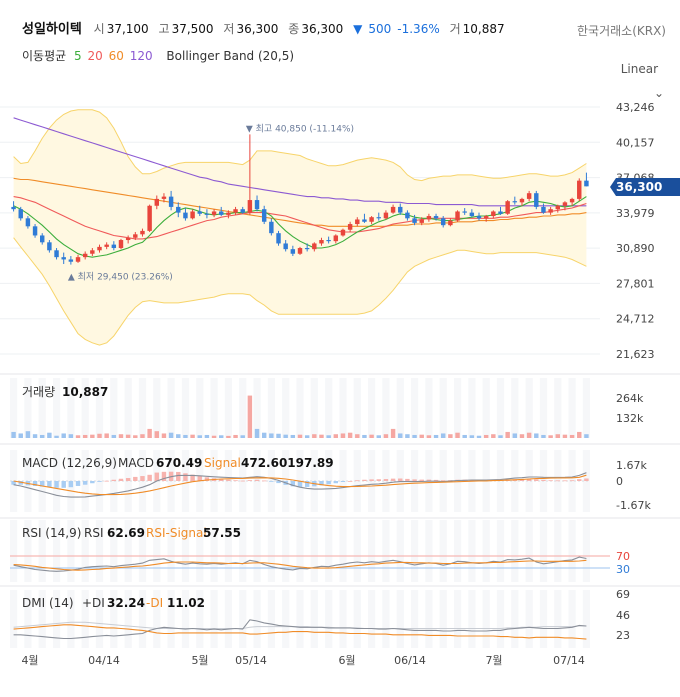 This screenshot has height=697, width=680. I want to click on x-tick-label: 06/14, so click(410, 660).